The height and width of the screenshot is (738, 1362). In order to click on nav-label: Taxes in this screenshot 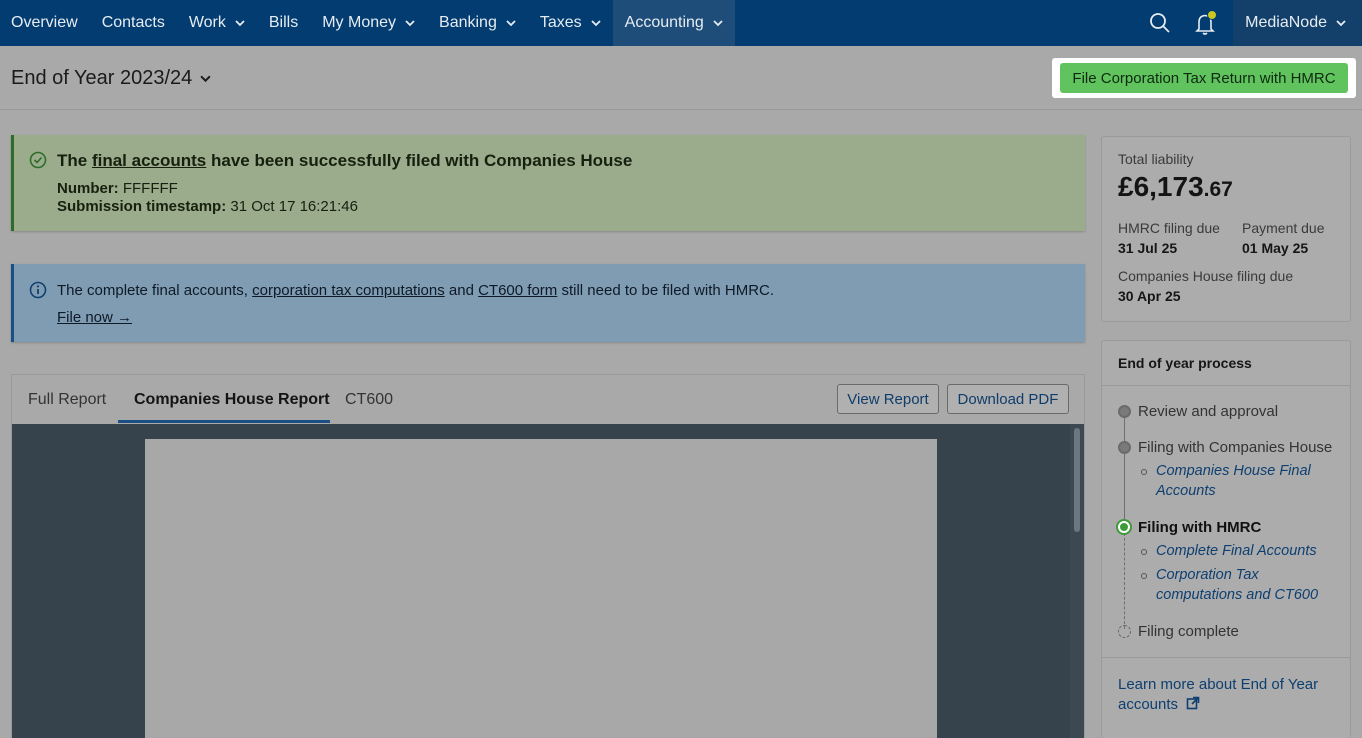, I will do `click(560, 22)`.